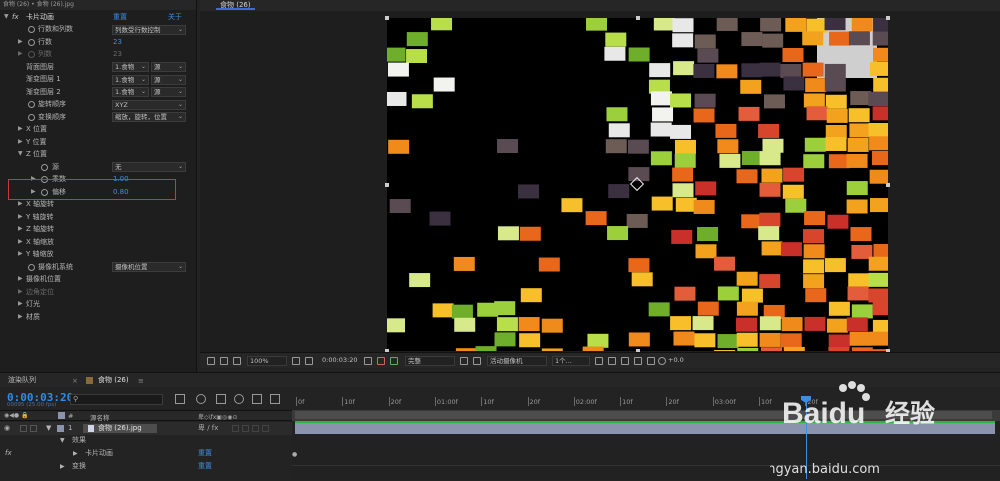 The image size is (1000, 481). I want to click on current-time: 0:00:03:20, so click(340, 360).